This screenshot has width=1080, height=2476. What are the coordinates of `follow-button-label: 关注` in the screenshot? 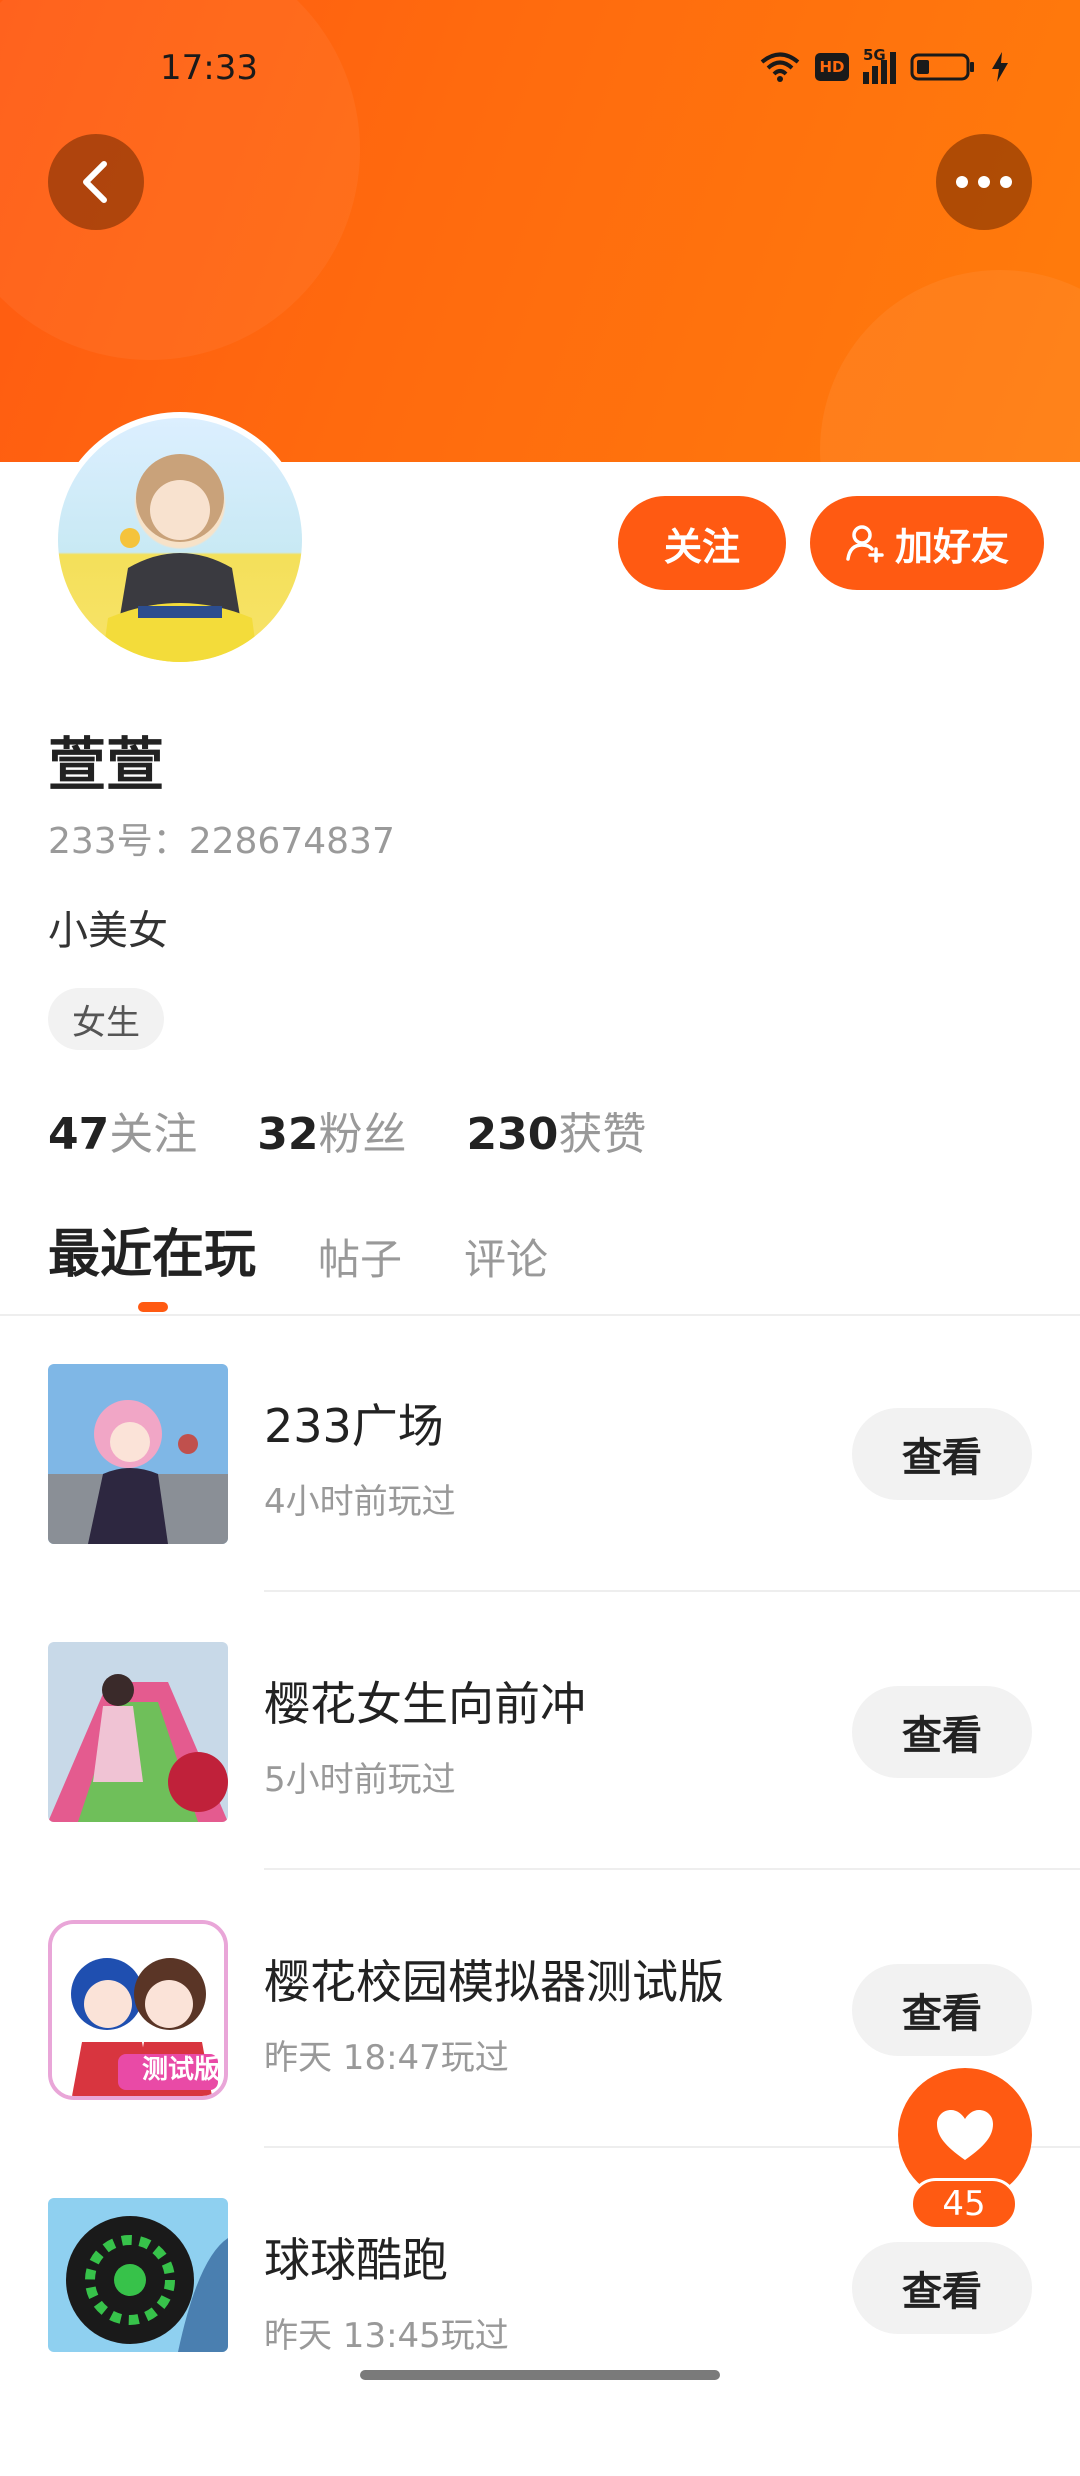 It's located at (701, 546).